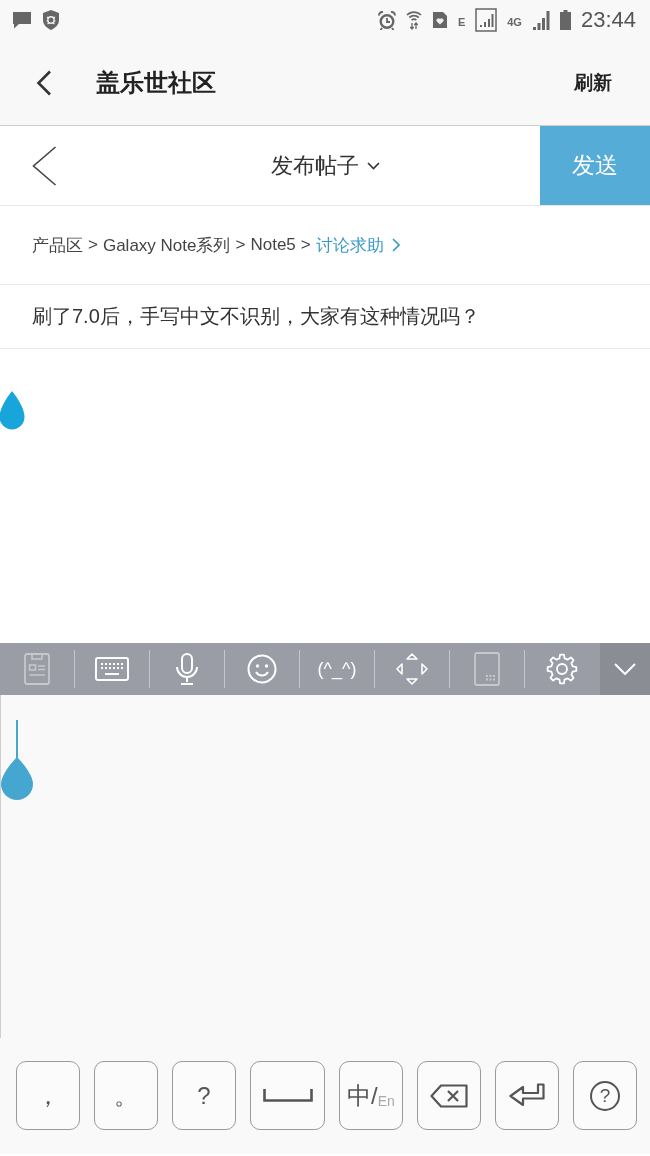  I want to click on collapse-keyboard-button, so click(625, 669).